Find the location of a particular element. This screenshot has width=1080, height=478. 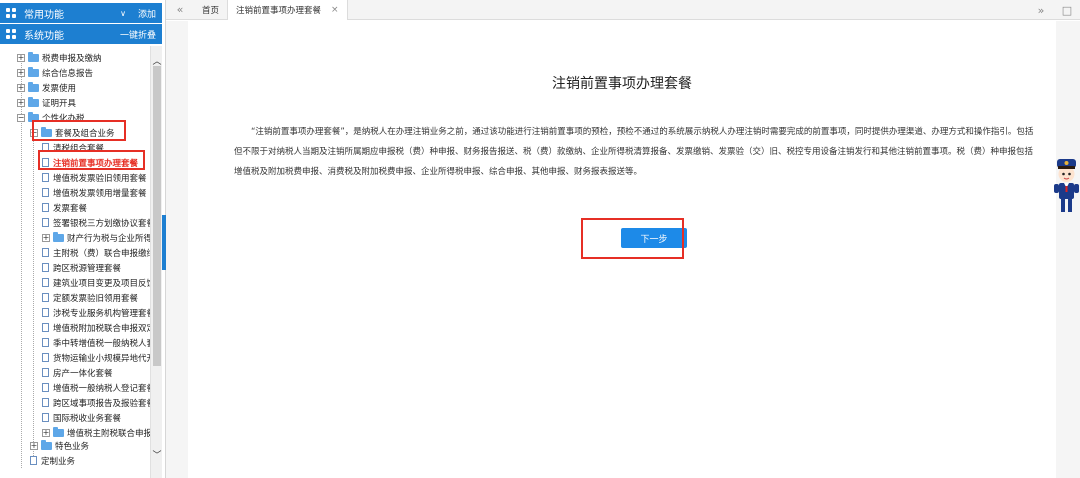

tree-item: 签署银税三方划缴协议套餐 is located at coordinates (96, 222).